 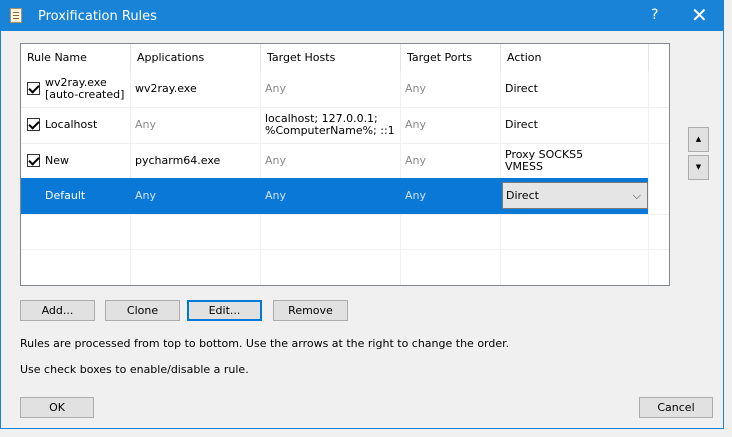 I want to click on rule-applications: wv2ray.exe, so click(x=166, y=88).